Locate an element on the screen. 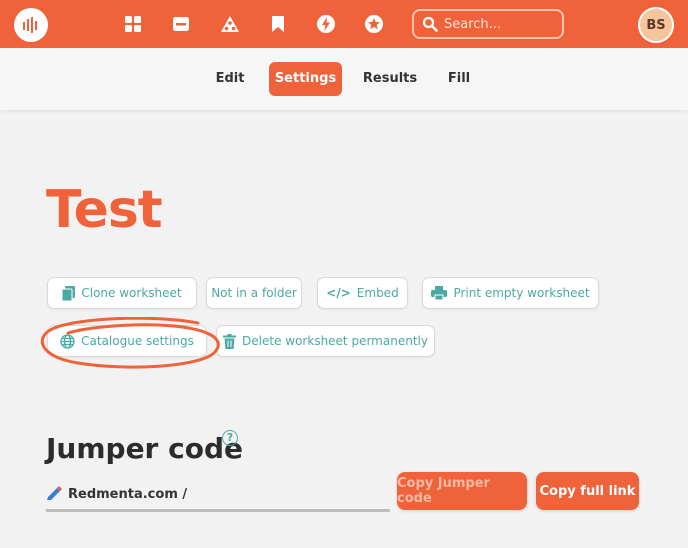 This screenshot has height=548, width=688. worksheet-tabs: Edit Settings Results Fill is located at coordinates (344, 79).